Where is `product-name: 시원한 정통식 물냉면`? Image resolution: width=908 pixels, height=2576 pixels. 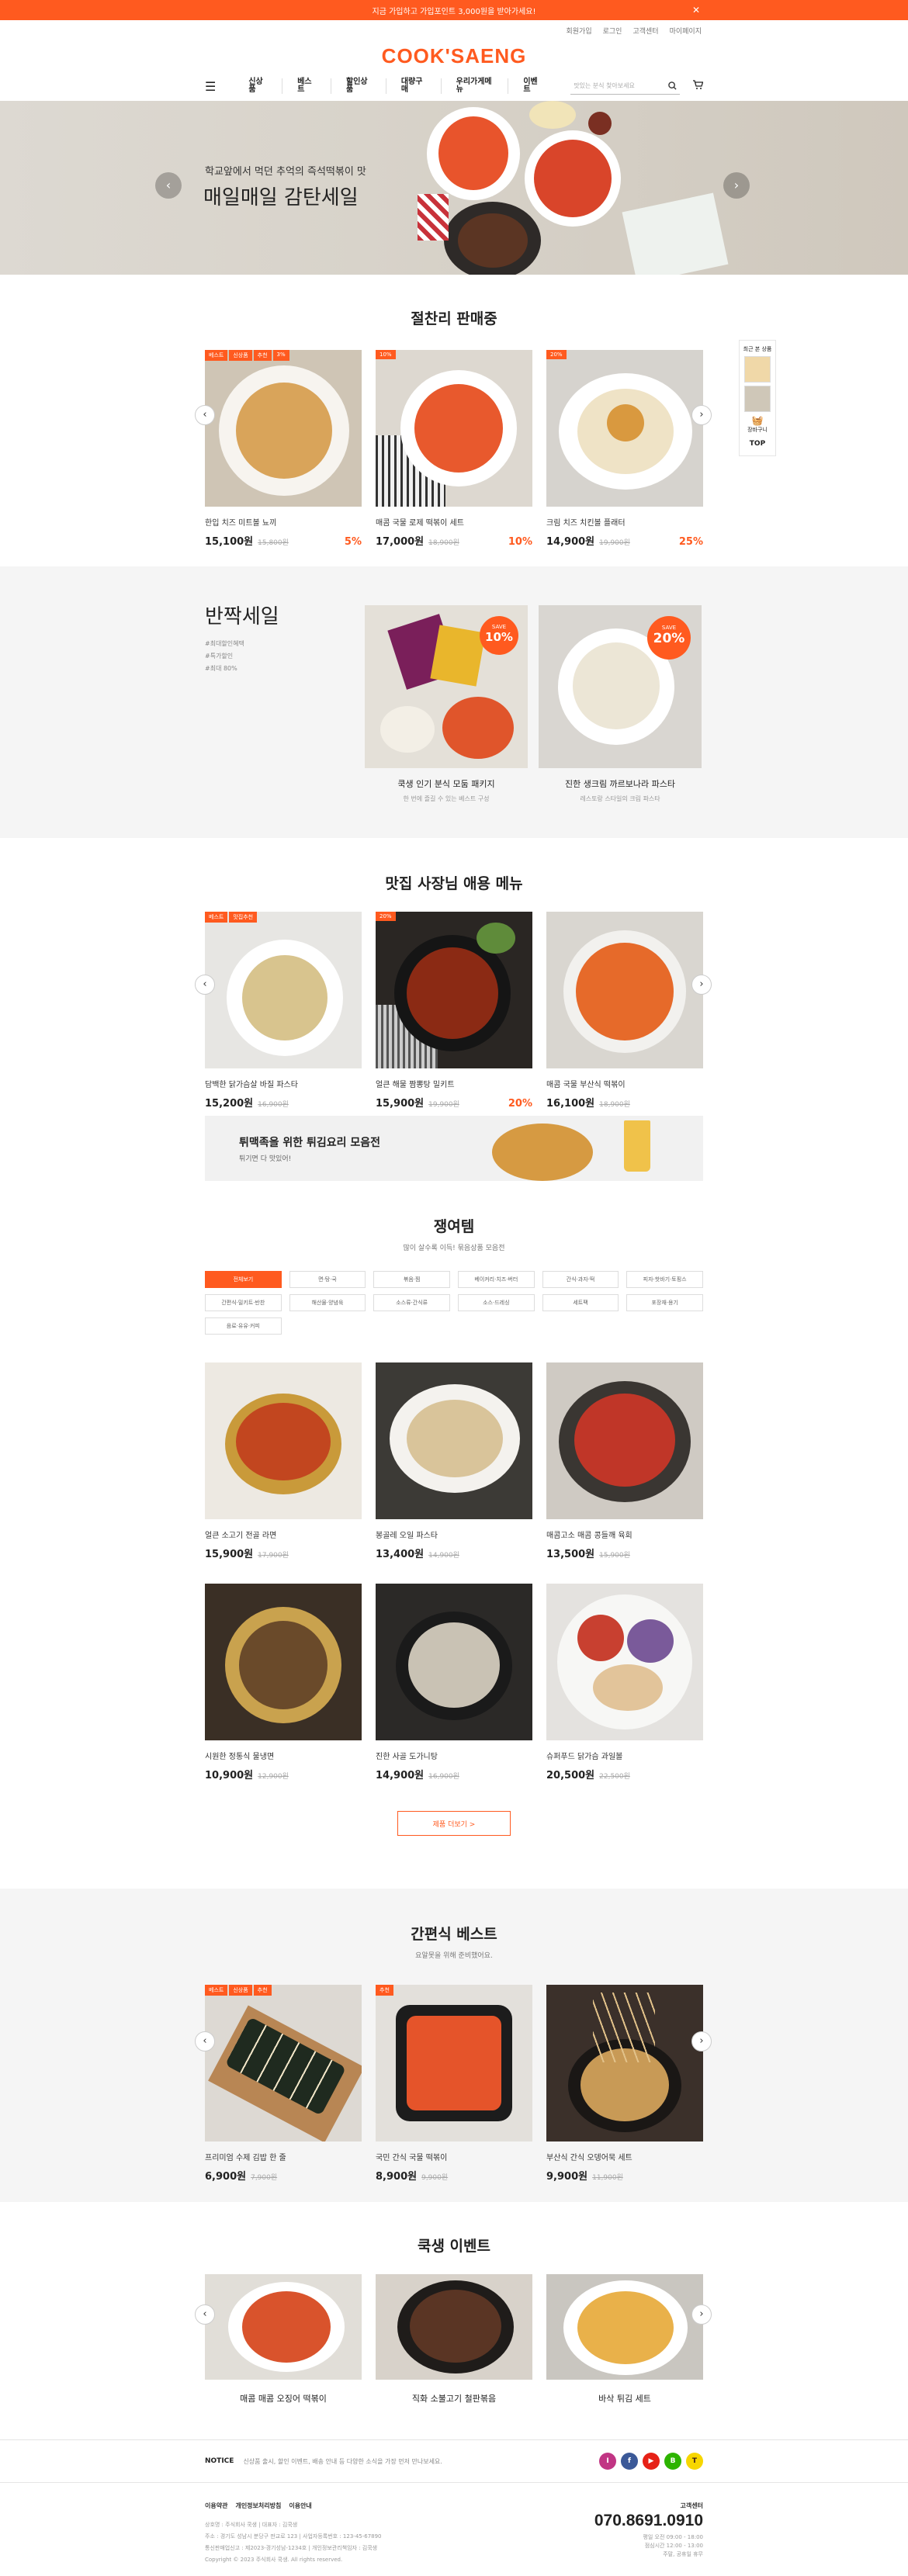 product-name: 시원한 정통식 물냉면 is located at coordinates (283, 1755).